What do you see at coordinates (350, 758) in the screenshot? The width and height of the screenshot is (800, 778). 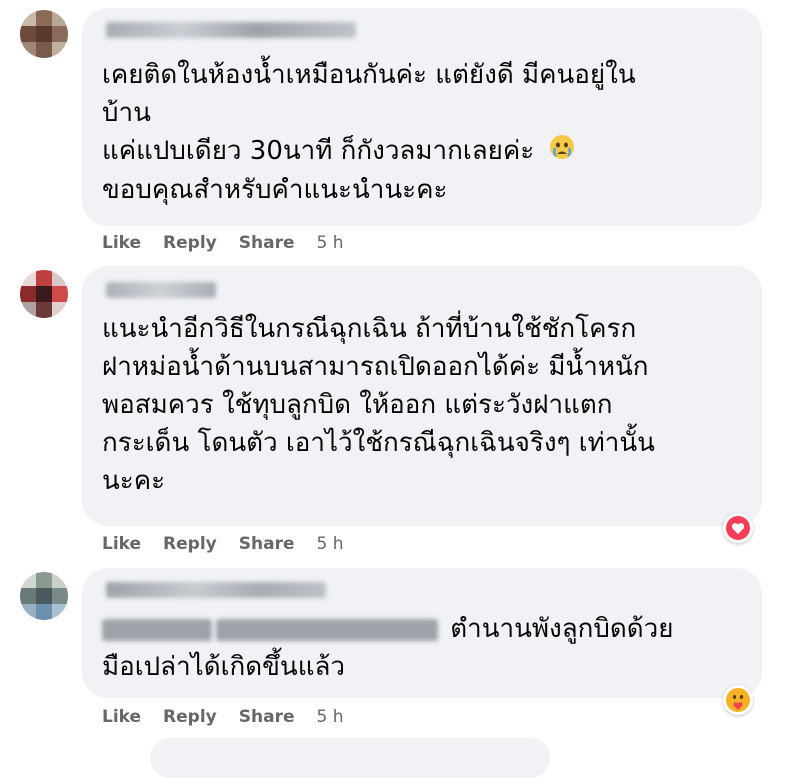 I see `comment-bubble` at bounding box center [350, 758].